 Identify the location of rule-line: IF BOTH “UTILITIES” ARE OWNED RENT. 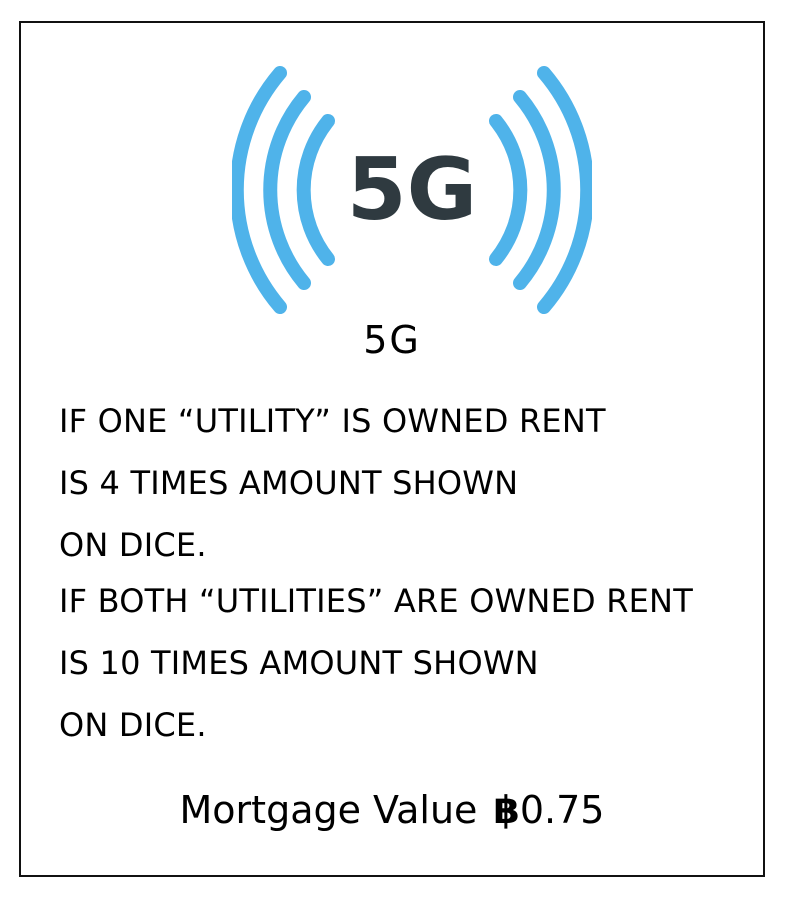
(376, 601).